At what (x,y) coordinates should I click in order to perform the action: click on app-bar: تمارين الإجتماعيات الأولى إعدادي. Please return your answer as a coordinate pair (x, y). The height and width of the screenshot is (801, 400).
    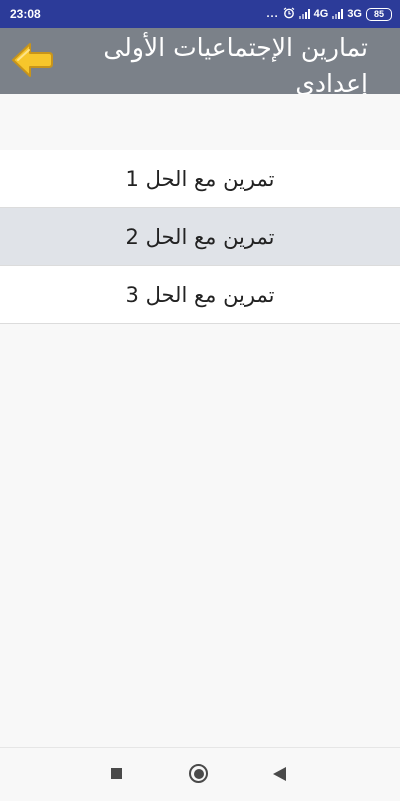
    Looking at the image, I should click on (200, 61).